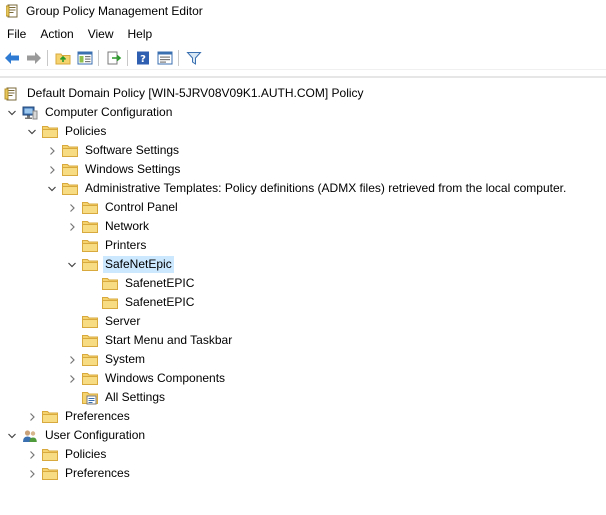  What do you see at coordinates (165, 378) in the screenshot?
I see `tree-item-label: Windows Components` at bounding box center [165, 378].